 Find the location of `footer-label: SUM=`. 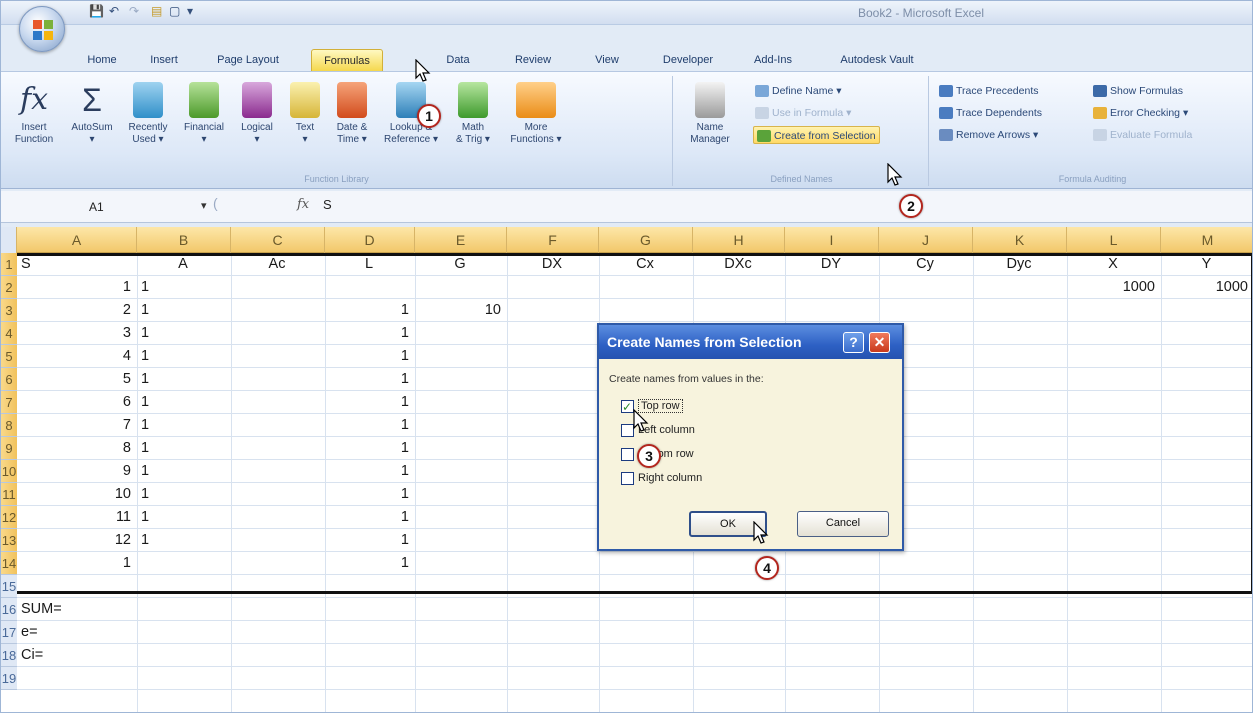

footer-label: SUM= is located at coordinates (76, 609).